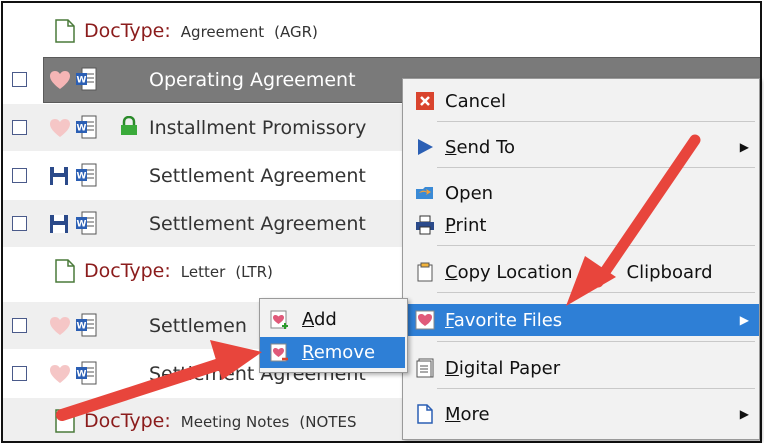 Image resolution: width=764 pixels, height=443 pixels. Describe the element at coordinates (198, 326) in the screenshot. I see `file-name: Settlemen` at that location.